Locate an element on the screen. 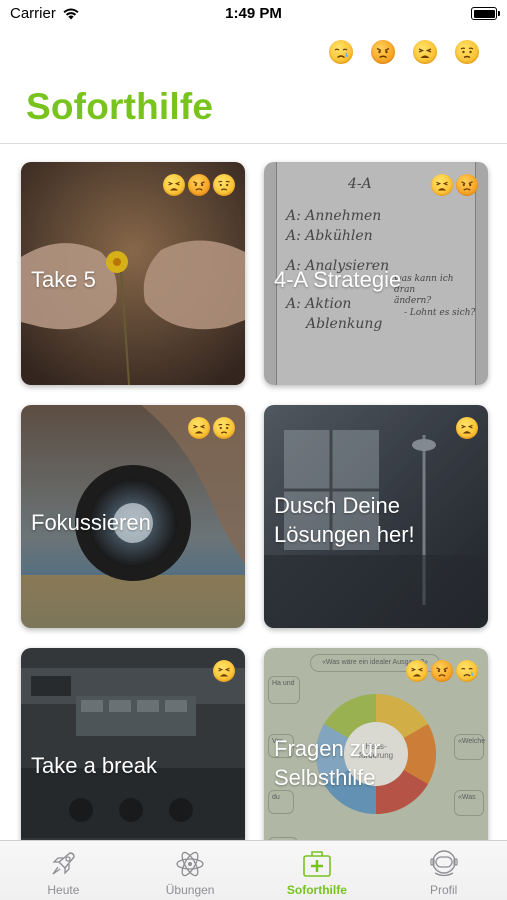 The image size is (507, 900). tab-soforthilfe: Soforthilfe is located at coordinates (317, 870).